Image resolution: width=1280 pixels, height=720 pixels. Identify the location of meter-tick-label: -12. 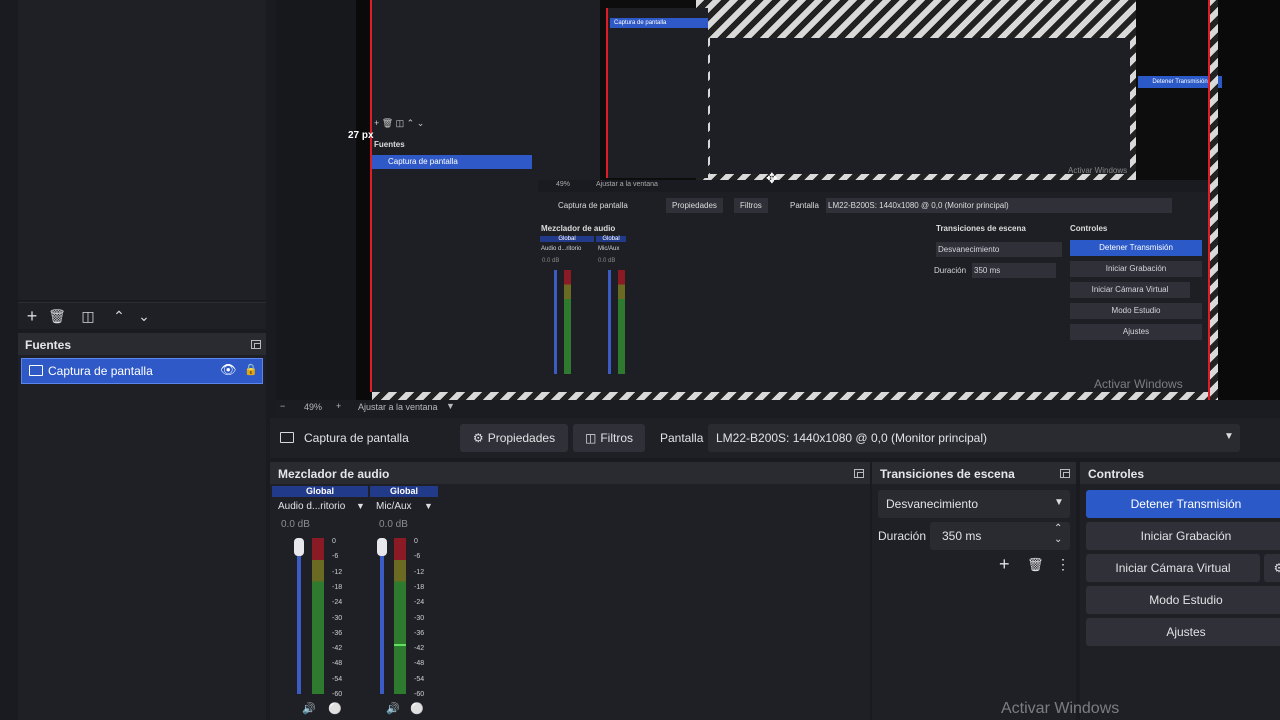
(419, 572).